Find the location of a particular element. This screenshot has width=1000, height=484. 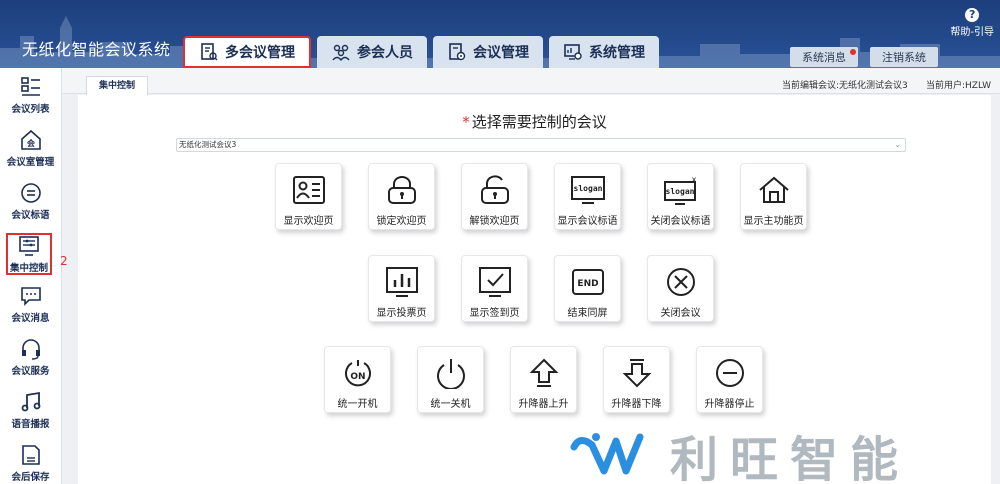

nav-tab-multi-meeting: 多会议管理 is located at coordinates (247, 52).